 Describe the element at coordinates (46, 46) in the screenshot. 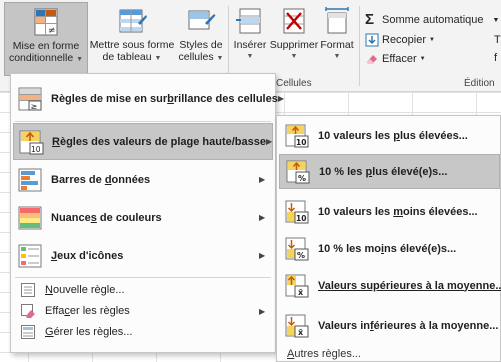

I see `conditional-formatting-label1: Mise en forme` at that location.